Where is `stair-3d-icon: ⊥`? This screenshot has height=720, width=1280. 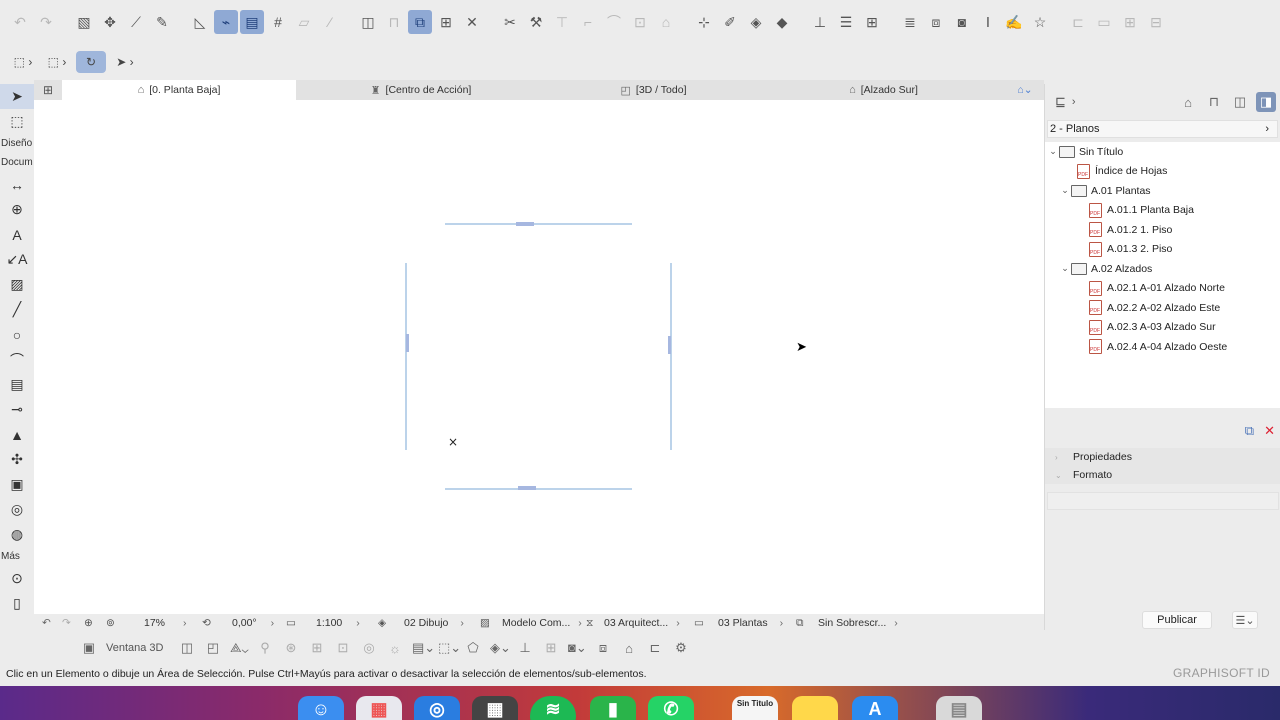
stair-3d-icon: ⊥ is located at coordinates (525, 648).